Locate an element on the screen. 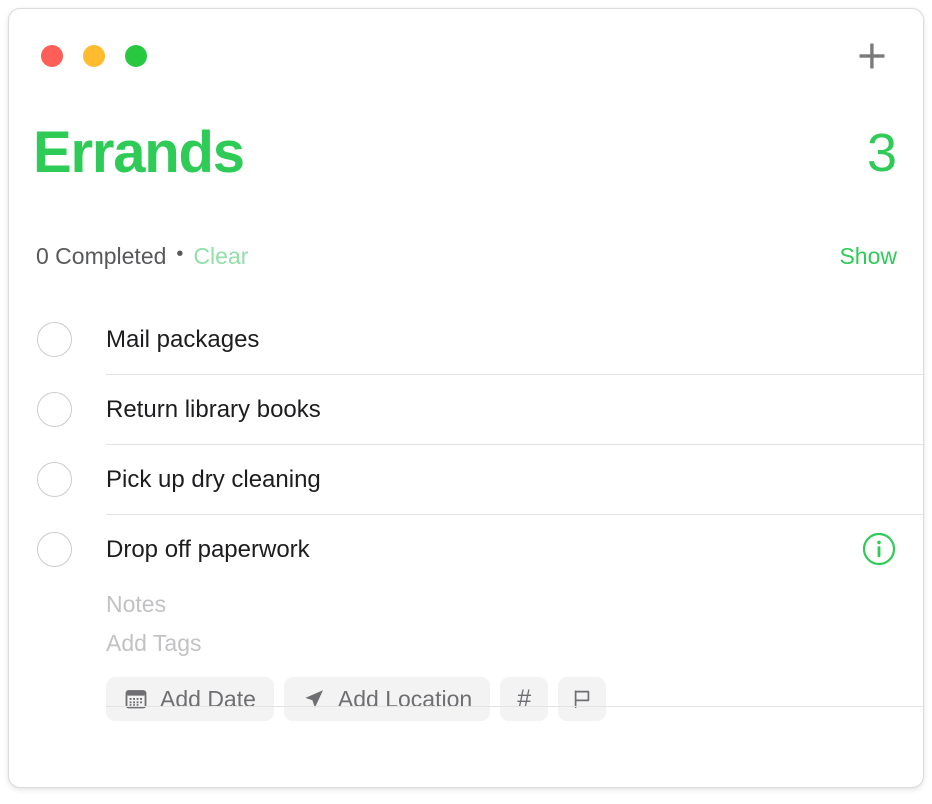  flag-icon is located at coordinates (582, 699).